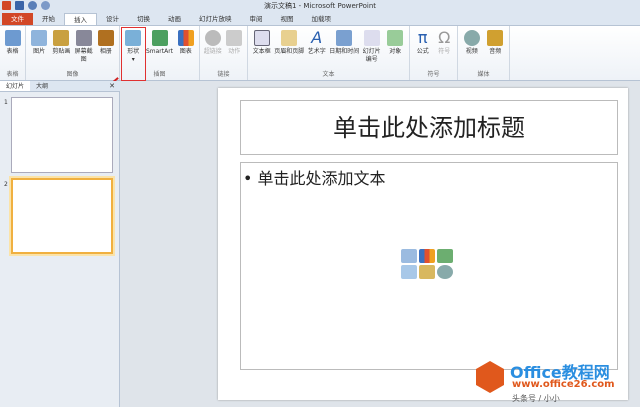 The image size is (640, 407). What do you see at coordinates (287, 19) in the screenshot?
I see `tab-view: 视图` at bounding box center [287, 19].